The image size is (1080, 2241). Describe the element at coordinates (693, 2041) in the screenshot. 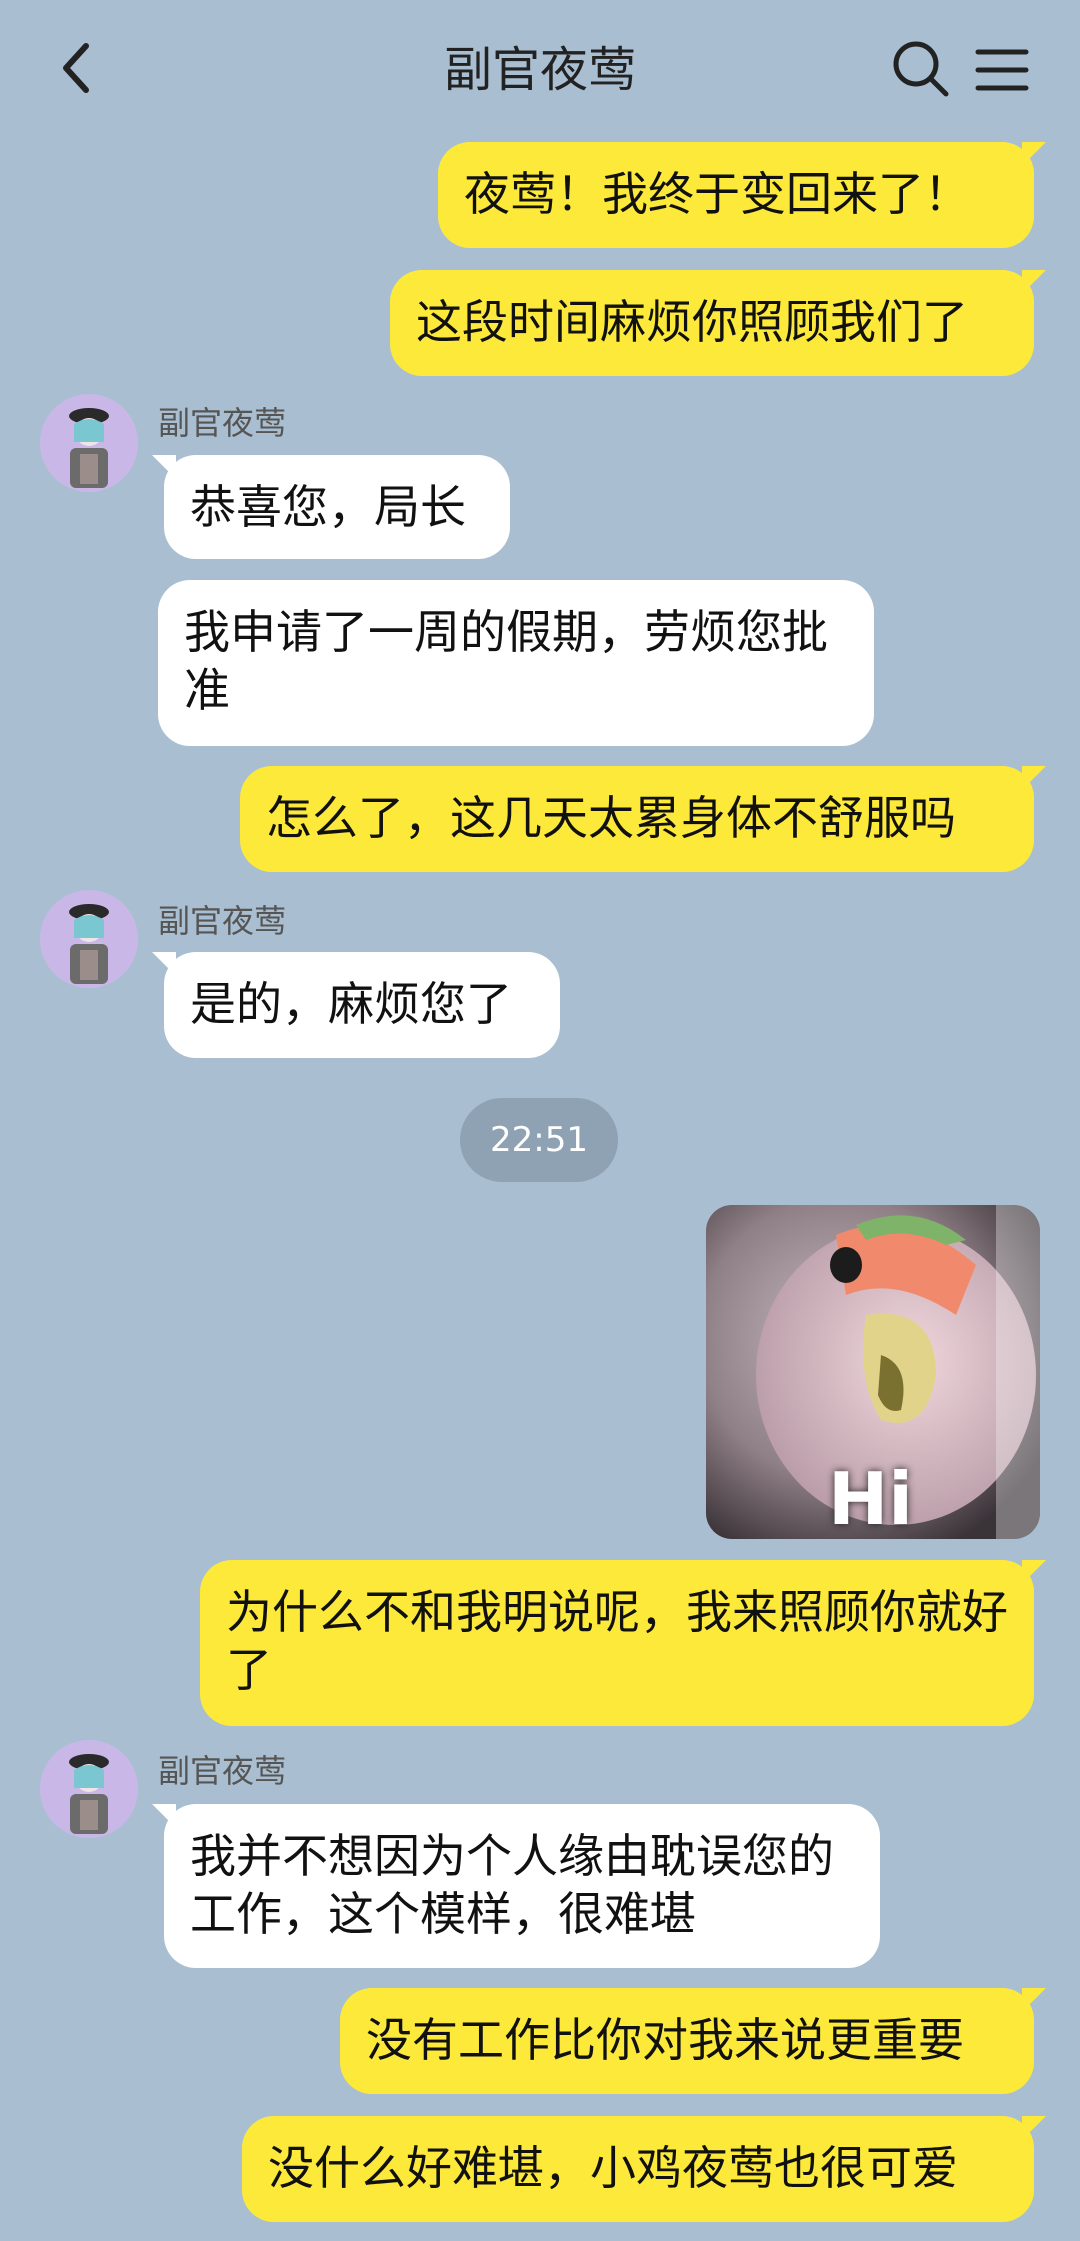

I see `message-bubble-outgoing: 没有工作比你对我来说更重要` at that location.